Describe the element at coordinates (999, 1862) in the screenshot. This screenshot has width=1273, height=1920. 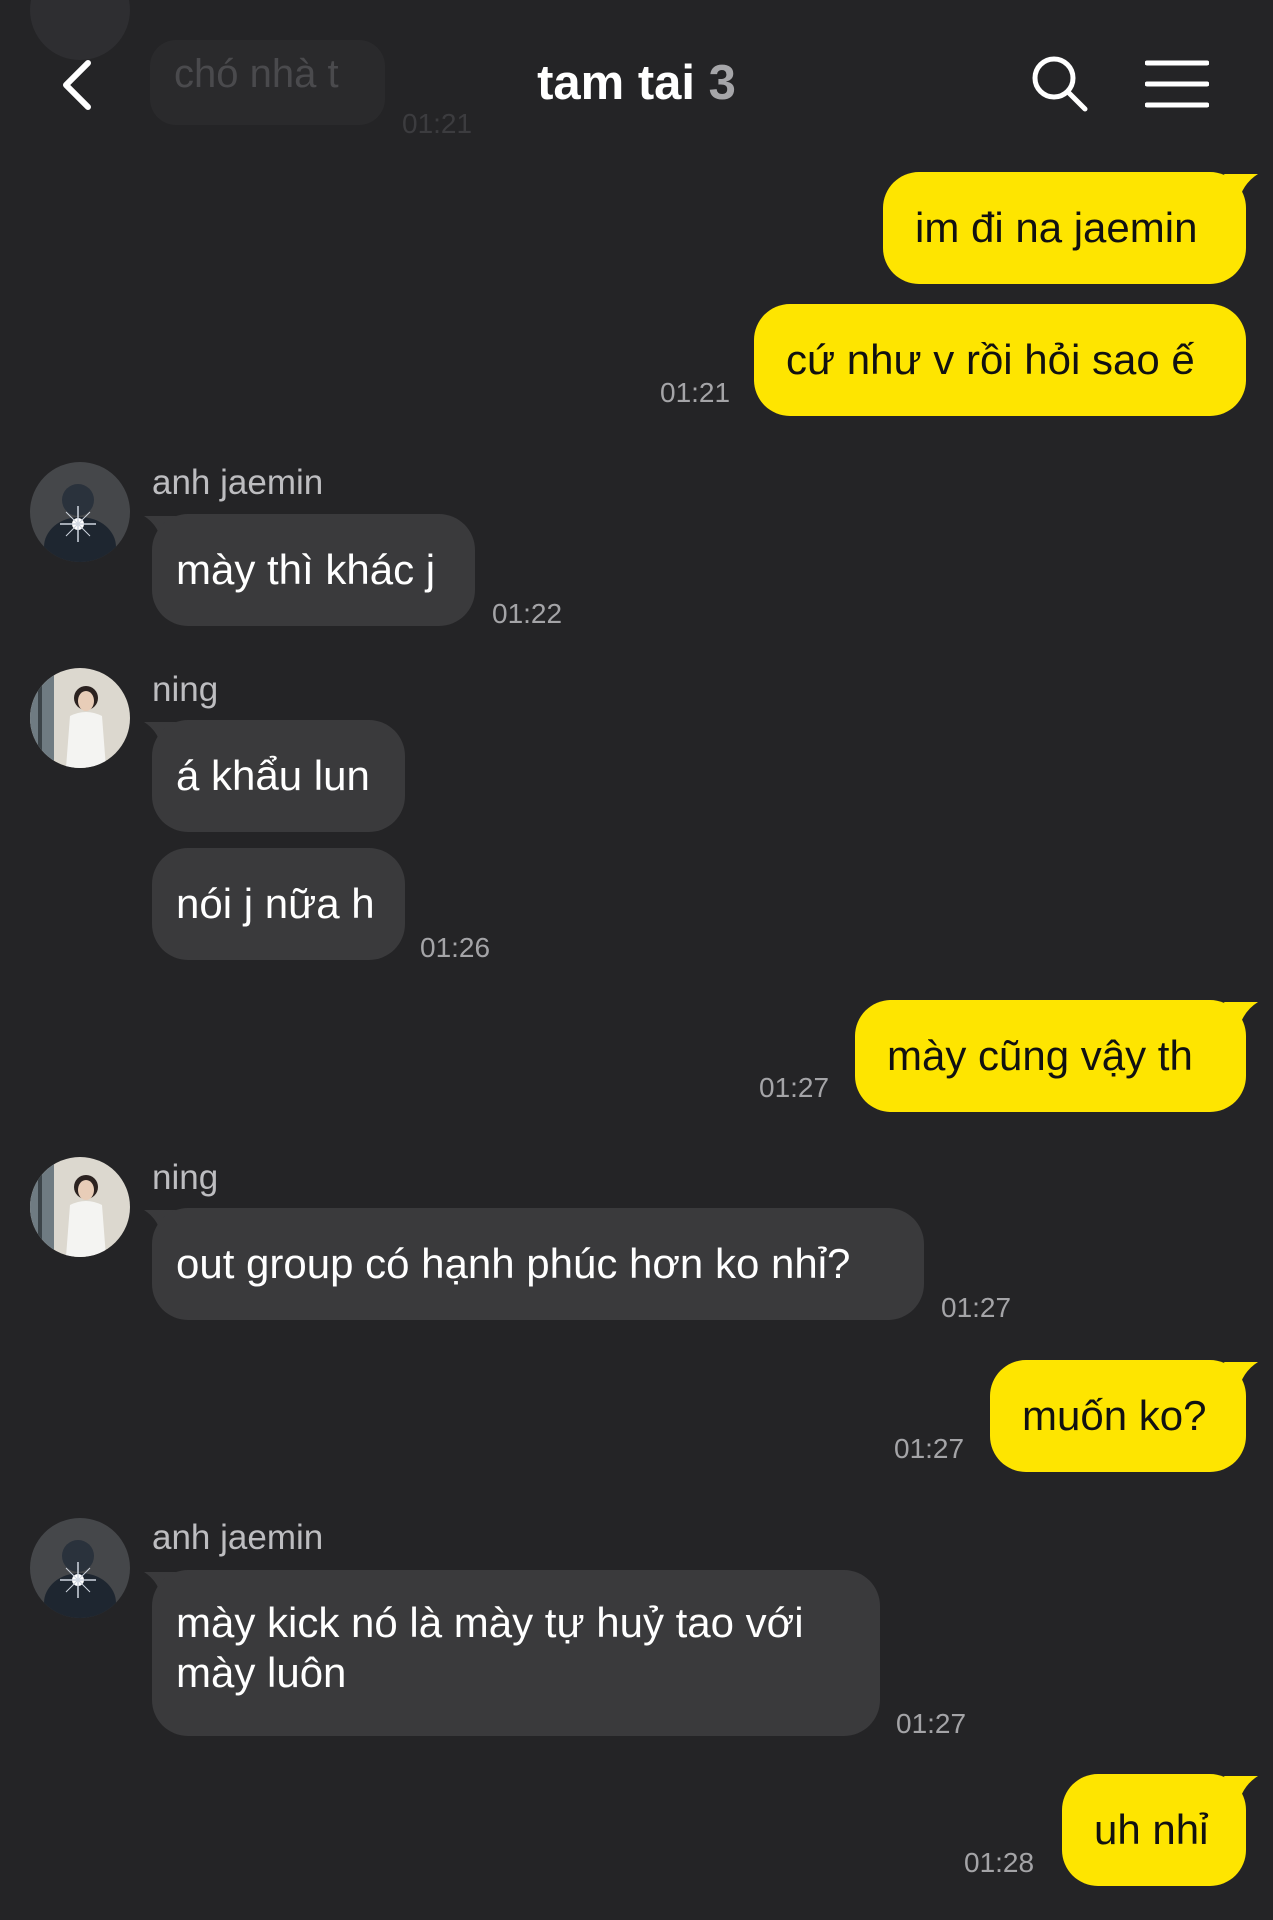
I see `message-time: 01:28` at that location.